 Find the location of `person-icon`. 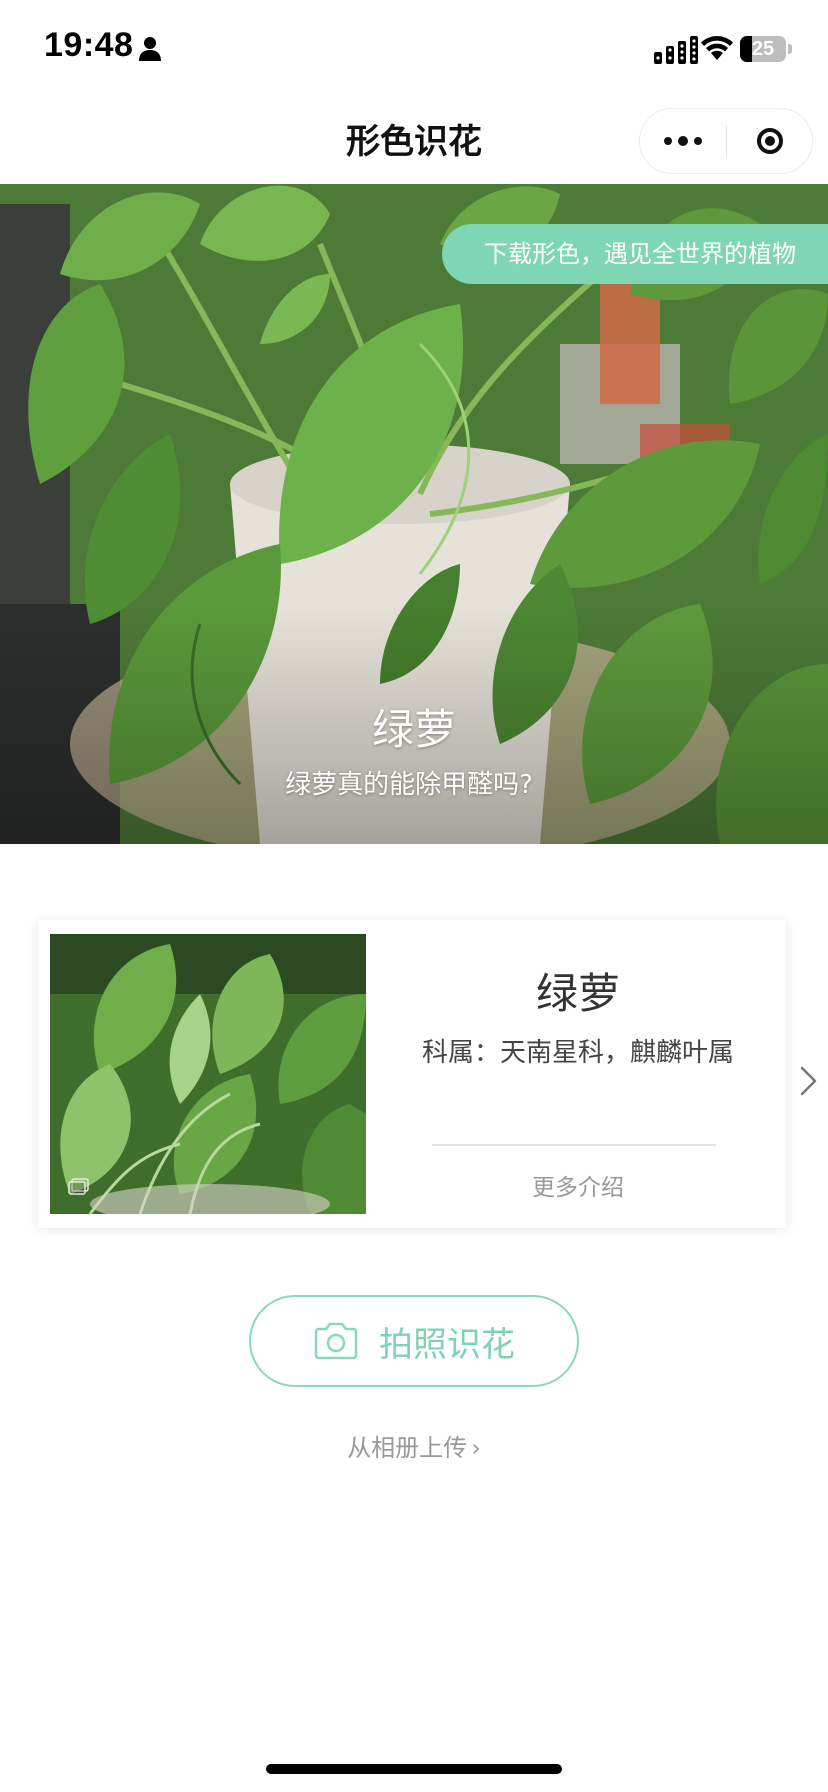

person-icon is located at coordinates (150, 49).